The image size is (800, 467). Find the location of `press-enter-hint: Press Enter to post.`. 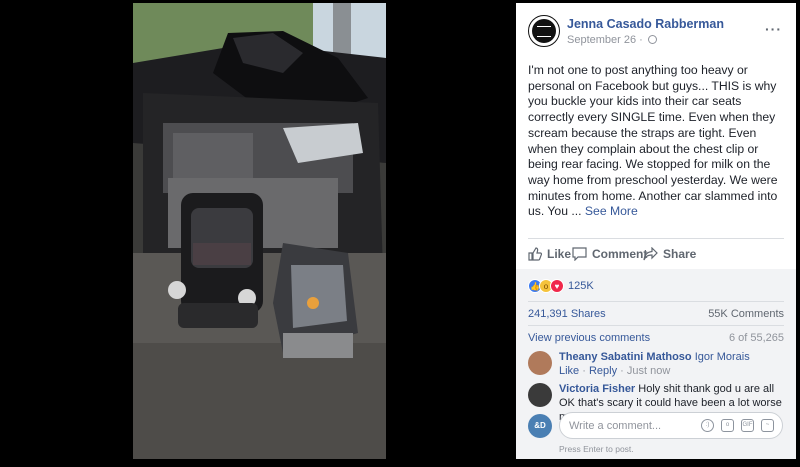

press-enter-hint: Press Enter to post. is located at coordinates (596, 449).